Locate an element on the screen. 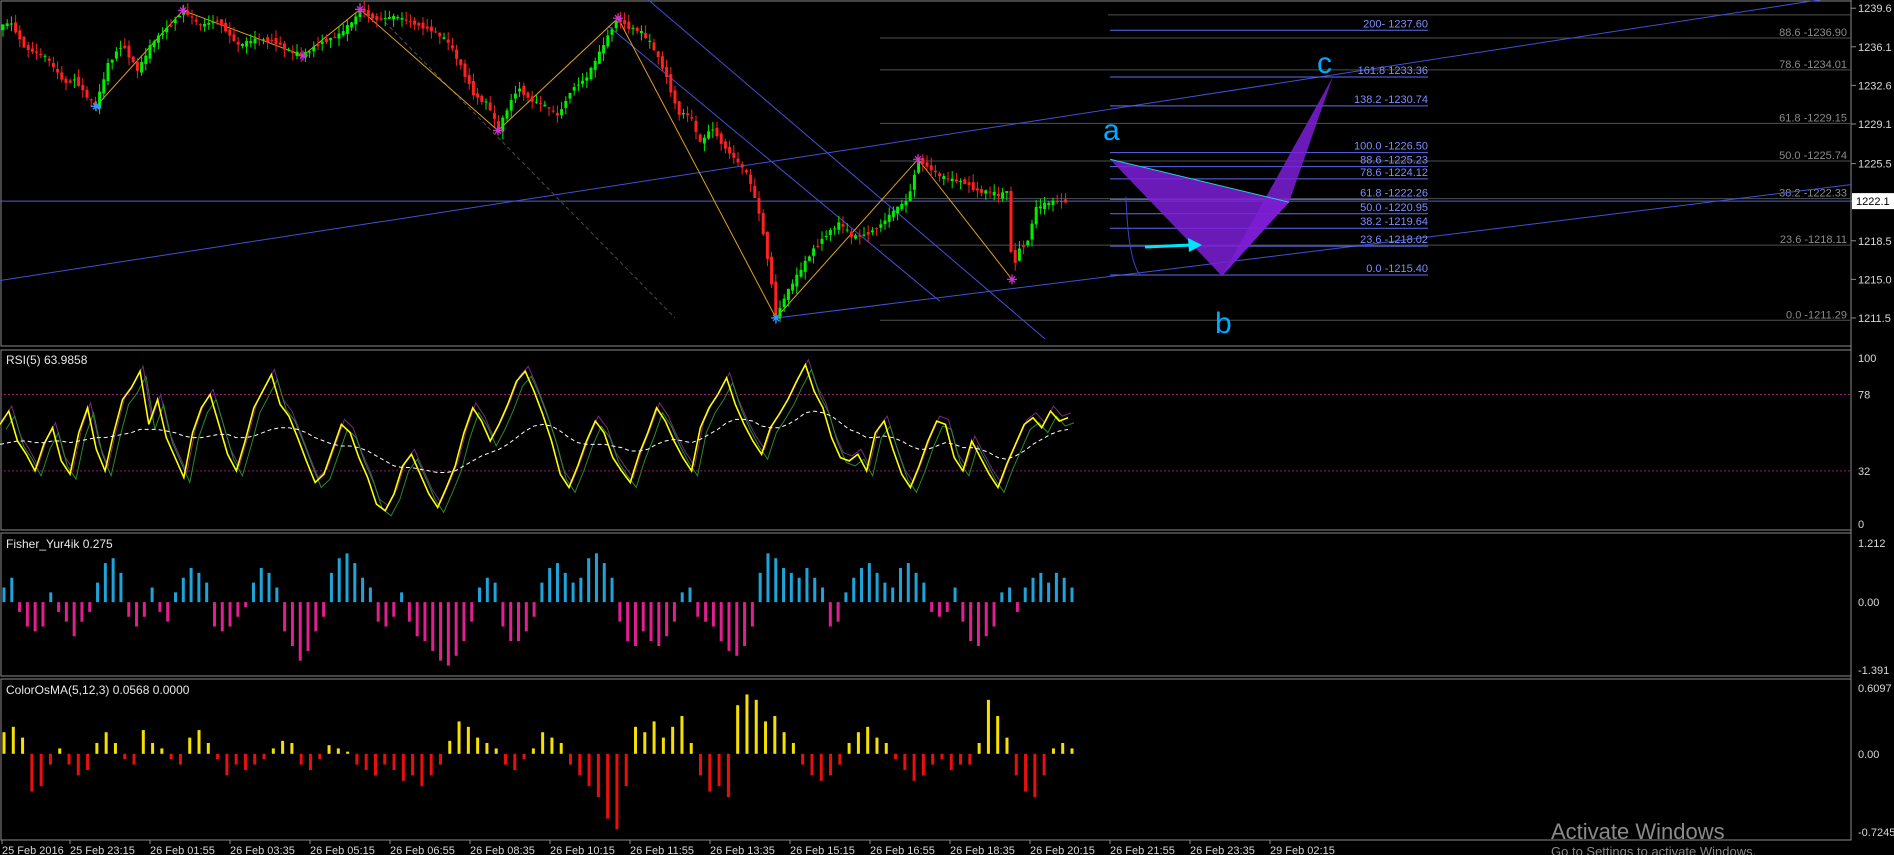 The image size is (1894, 855). rsi-tick-label: 0 is located at coordinates (1861, 525).